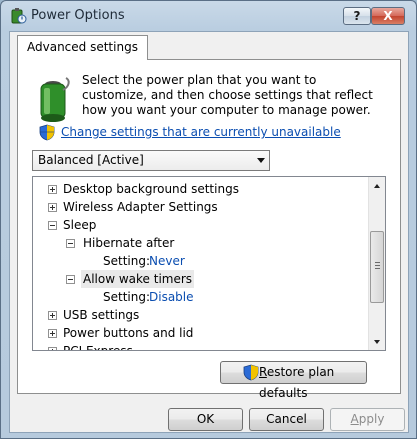  Describe the element at coordinates (82, 47) in the screenshot. I see `tab-advanced-settings: Advanced settings` at that location.